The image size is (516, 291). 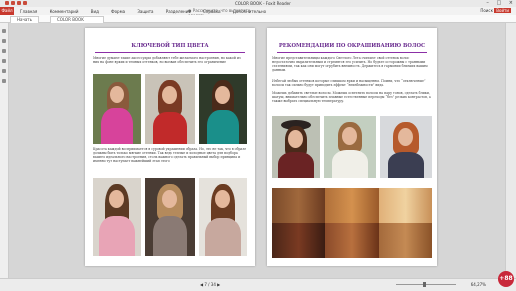 I want to click on ribbon-tab-share: Разделение, so click(x=178, y=11).